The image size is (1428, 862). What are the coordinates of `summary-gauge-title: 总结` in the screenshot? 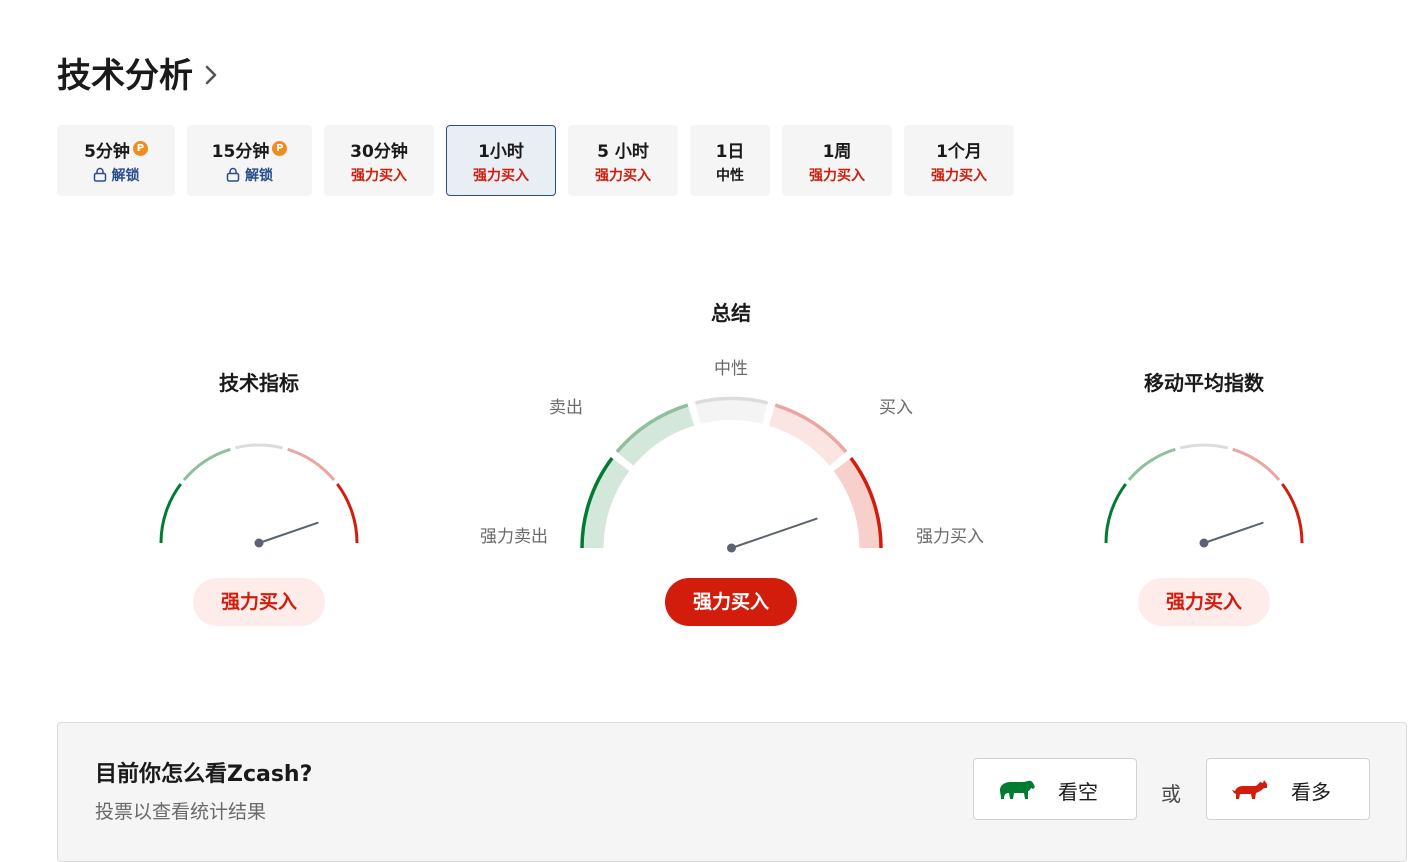 It's located at (731, 313).